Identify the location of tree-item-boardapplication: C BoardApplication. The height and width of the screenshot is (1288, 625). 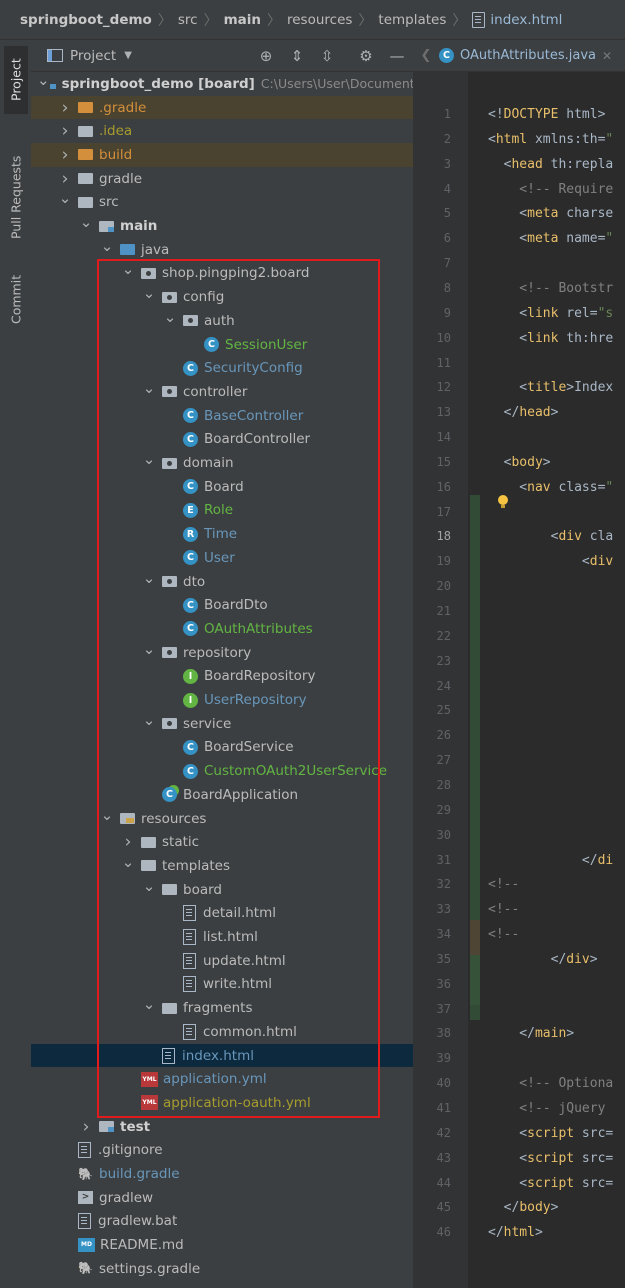
(222, 795).